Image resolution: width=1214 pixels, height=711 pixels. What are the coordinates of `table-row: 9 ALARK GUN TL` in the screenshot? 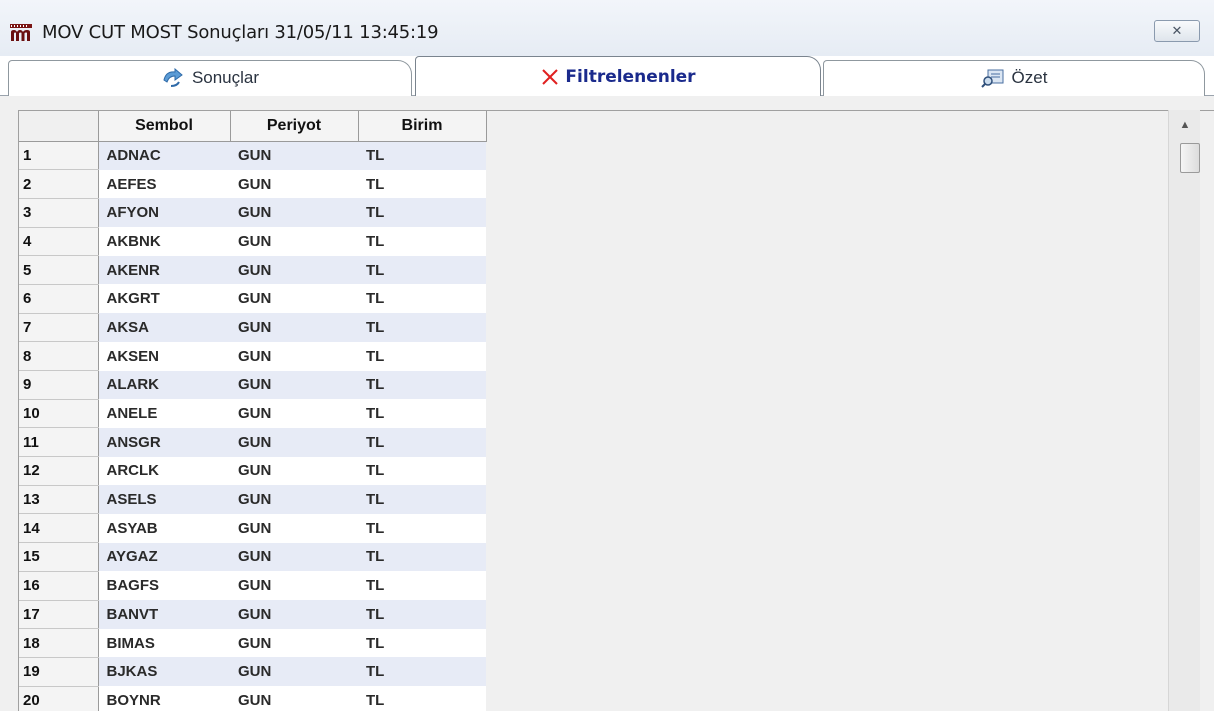 It's located at (252, 385).